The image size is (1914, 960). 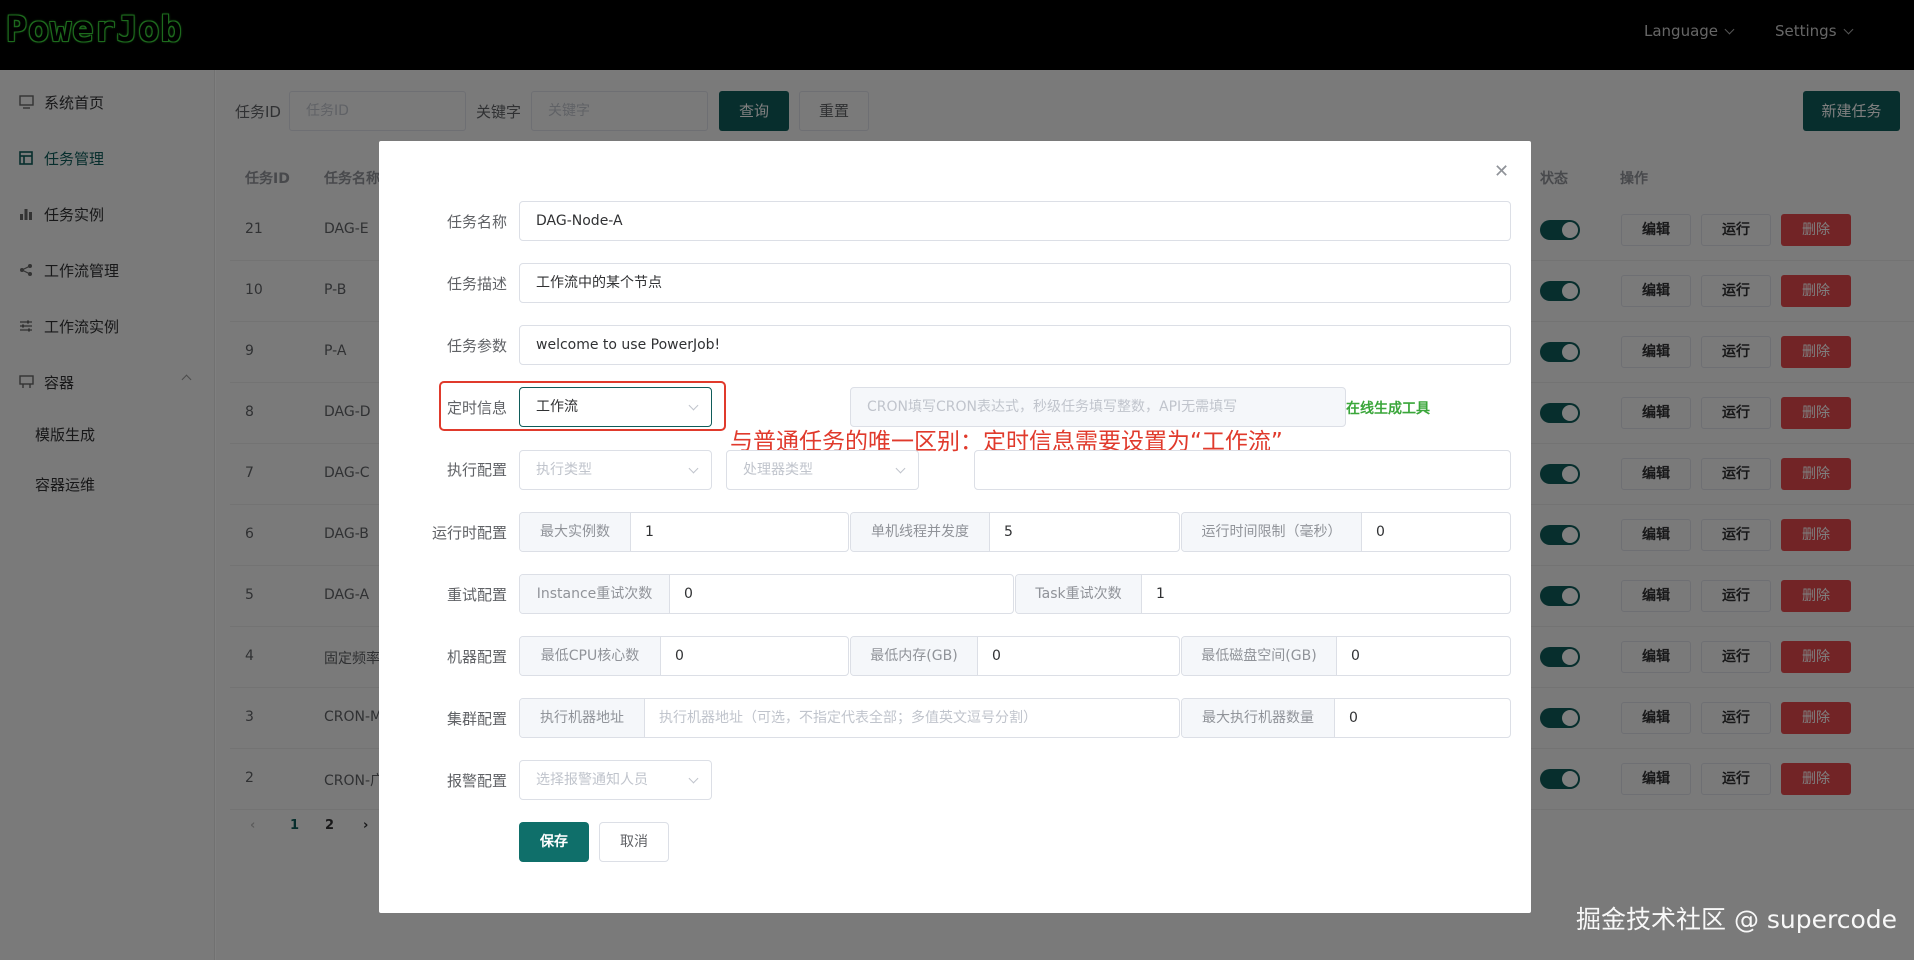 I want to click on instance-retry-prefix: Instance重试次数, so click(x=595, y=594).